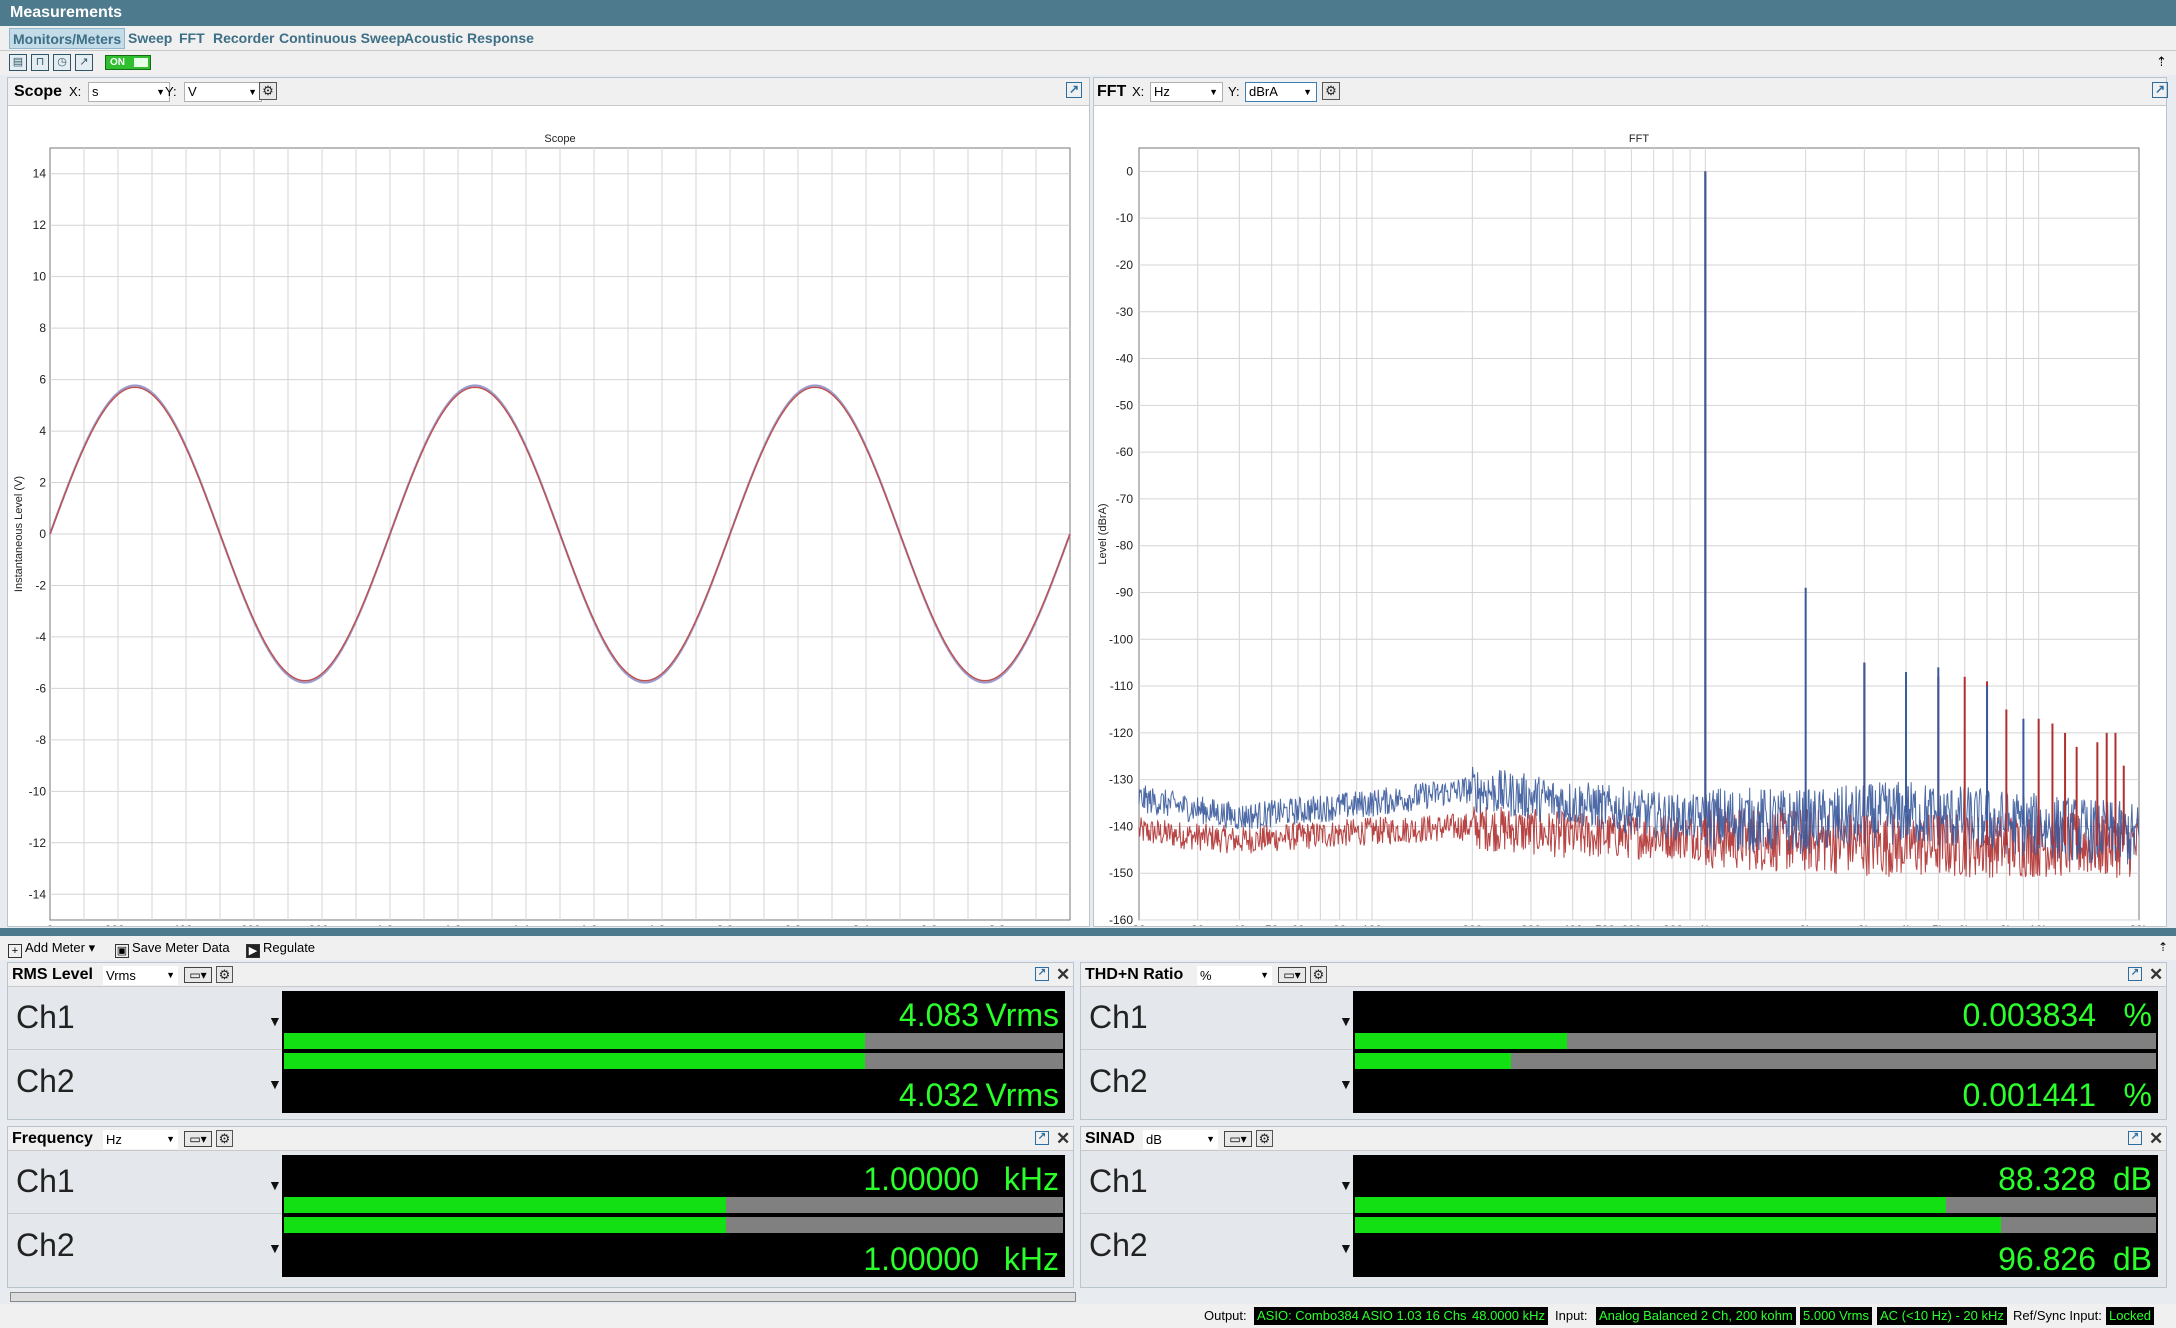  I want to click on regulate-button: ▶ Regulate, so click(280, 948).